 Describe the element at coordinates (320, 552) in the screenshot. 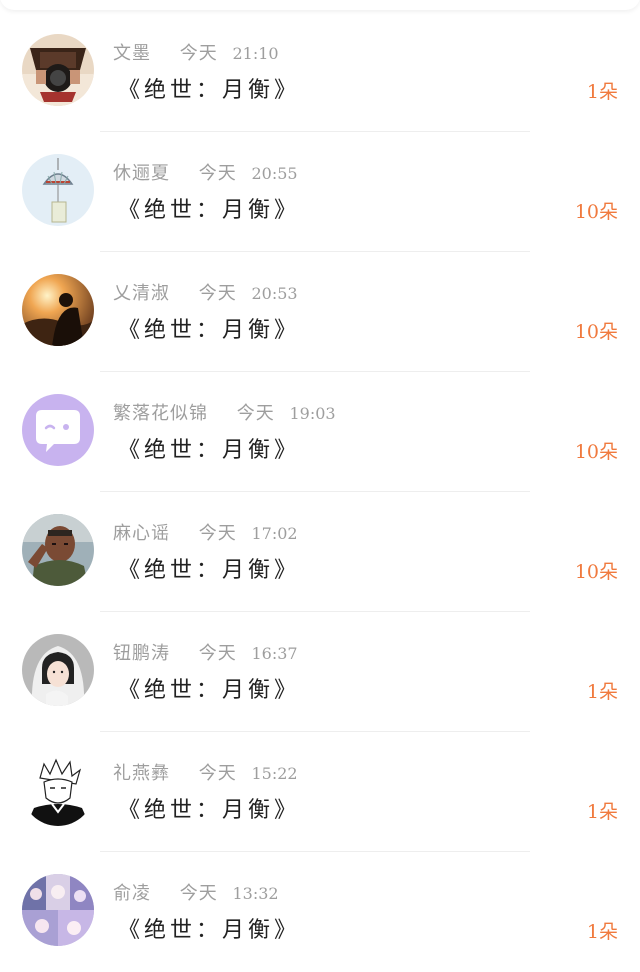

I see `list-item: 麻心谣 今天 17:02 《绝世：月衡》 10朵` at that location.